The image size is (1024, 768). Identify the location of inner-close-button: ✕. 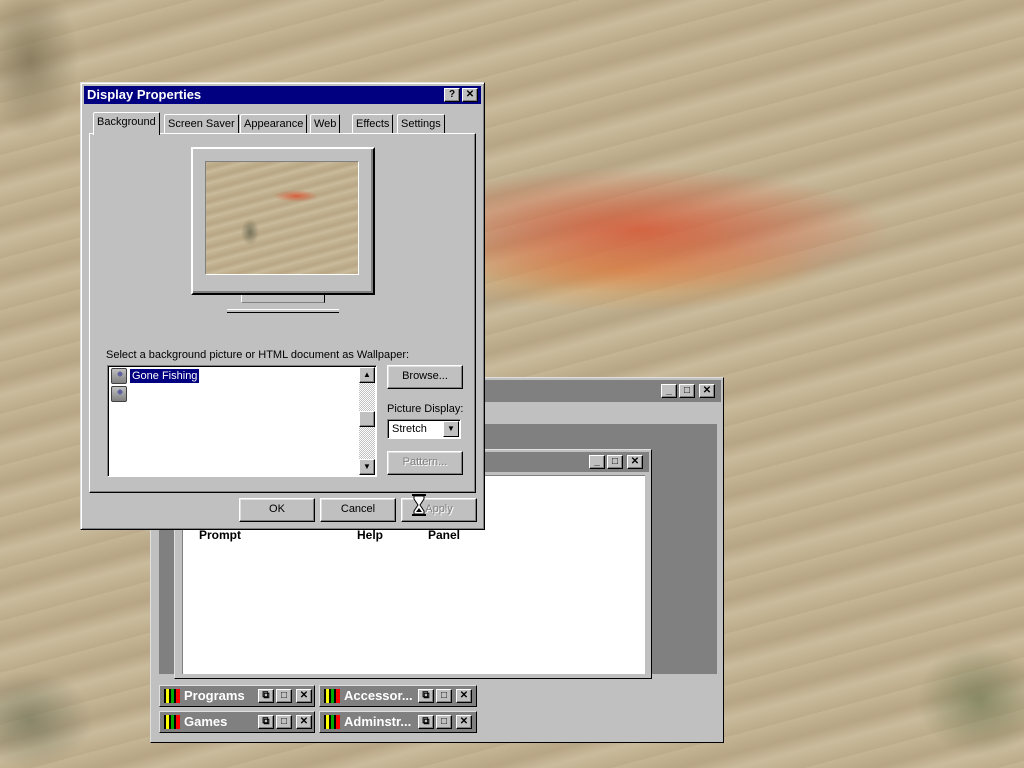
(635, 462).